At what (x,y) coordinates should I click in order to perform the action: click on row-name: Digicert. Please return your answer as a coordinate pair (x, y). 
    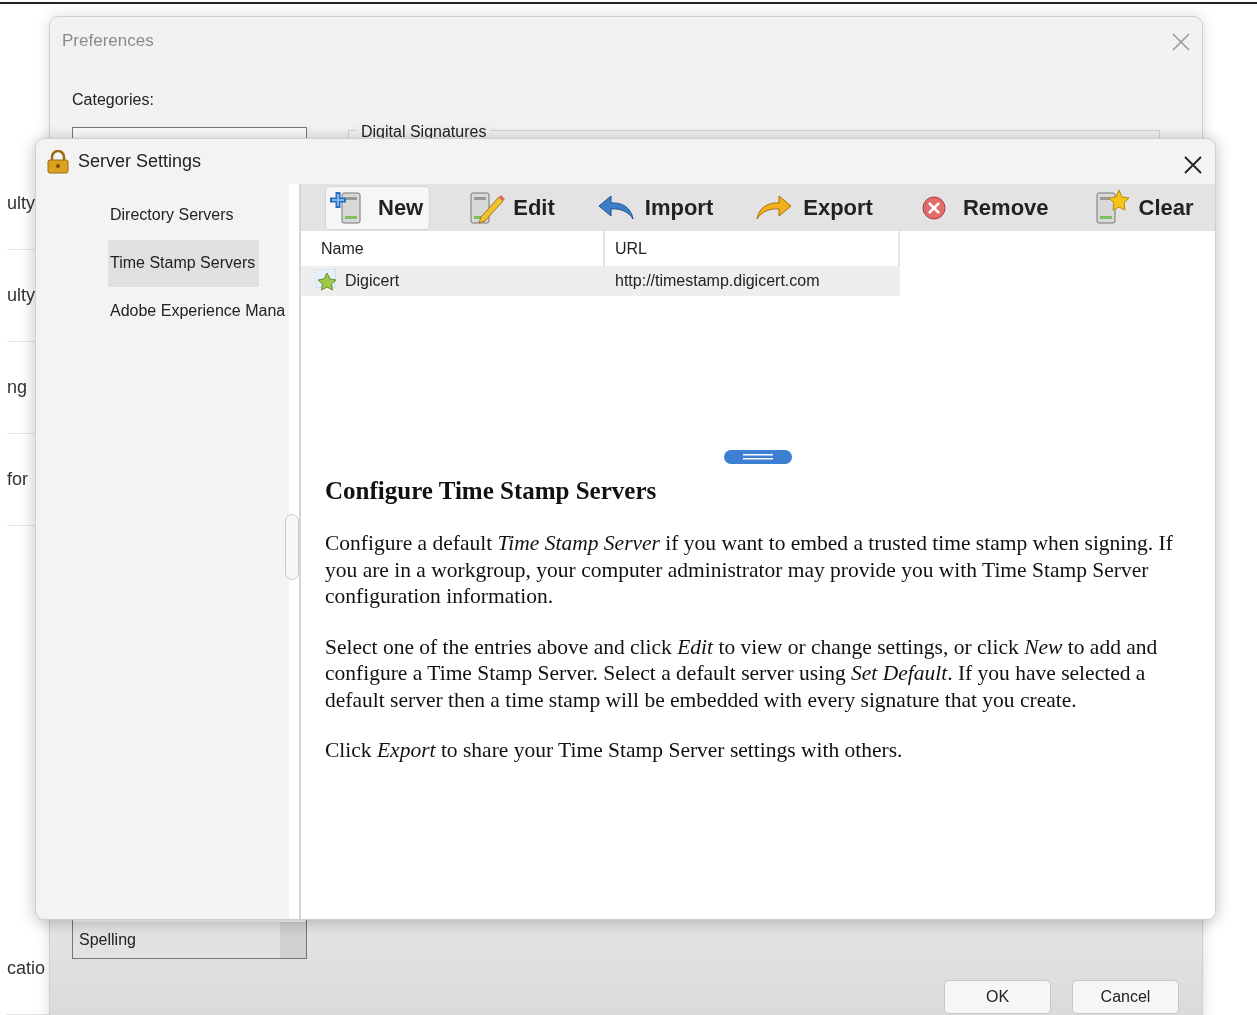
    Looking at the image, I should click on (372, 281).